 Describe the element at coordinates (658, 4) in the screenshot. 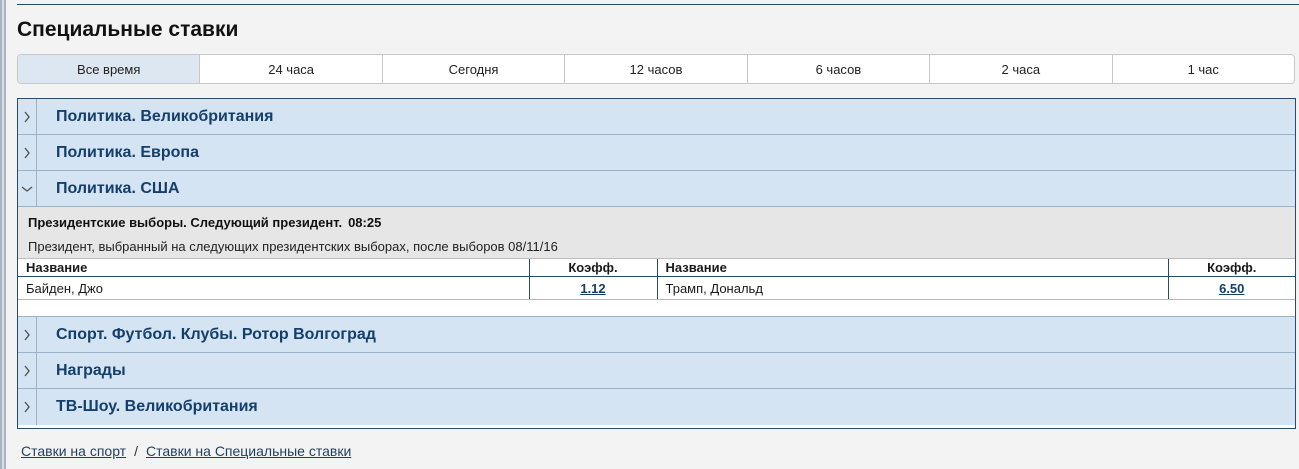

I see `top-divider` at that location.